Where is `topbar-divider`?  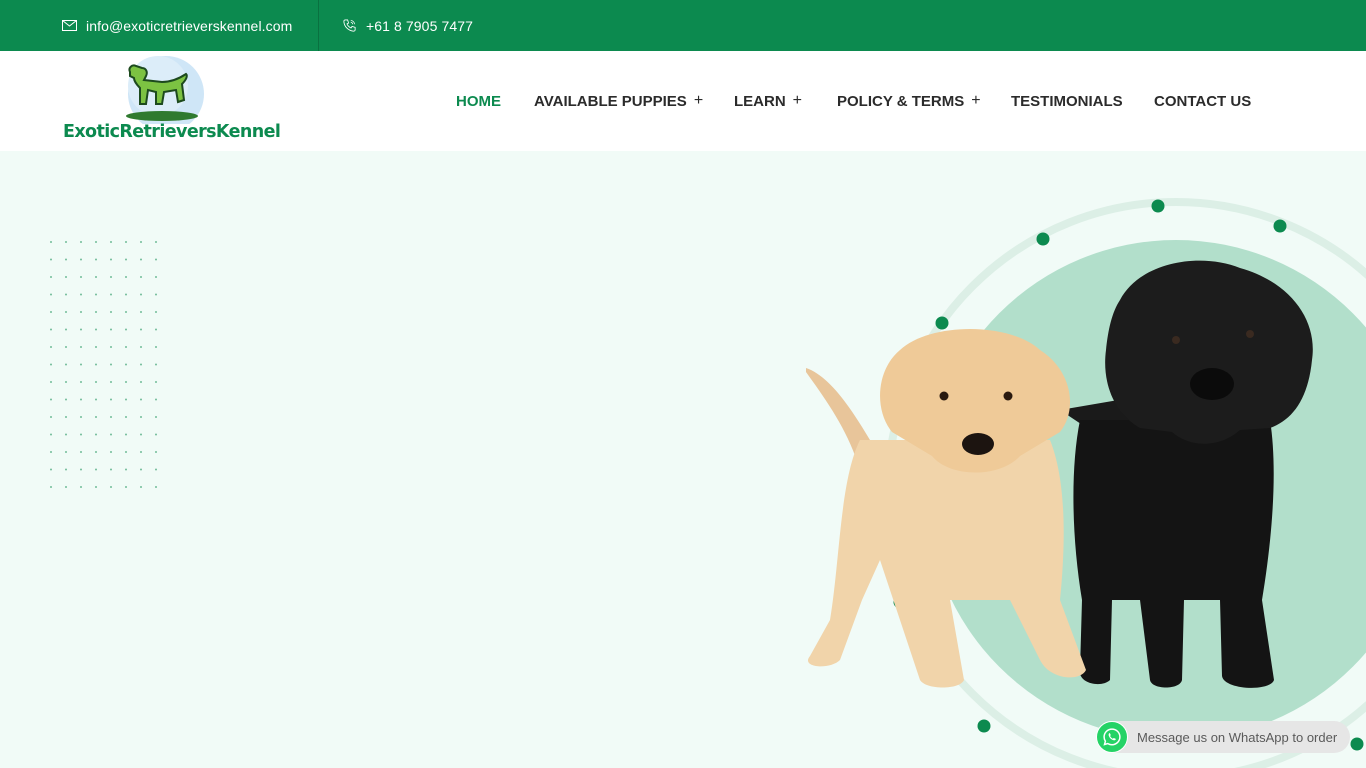 topbar-divider is located at coordinates (318, 25).